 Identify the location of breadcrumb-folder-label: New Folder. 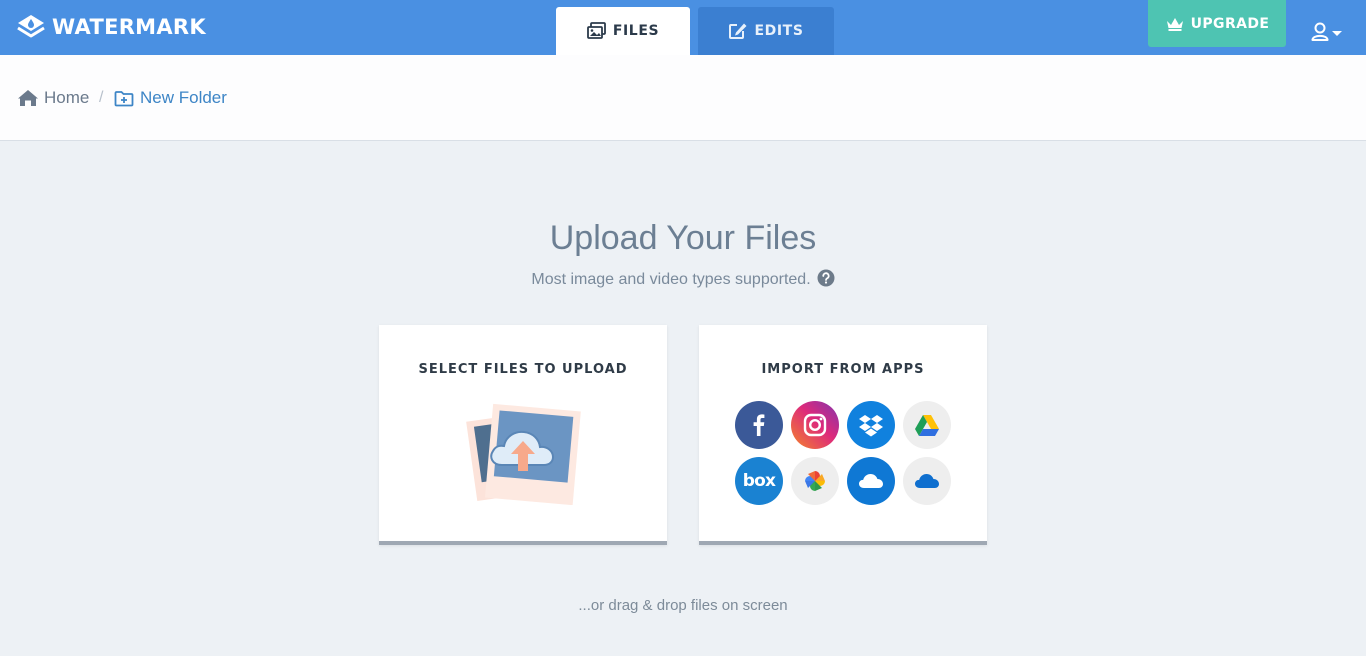
(183, 97).